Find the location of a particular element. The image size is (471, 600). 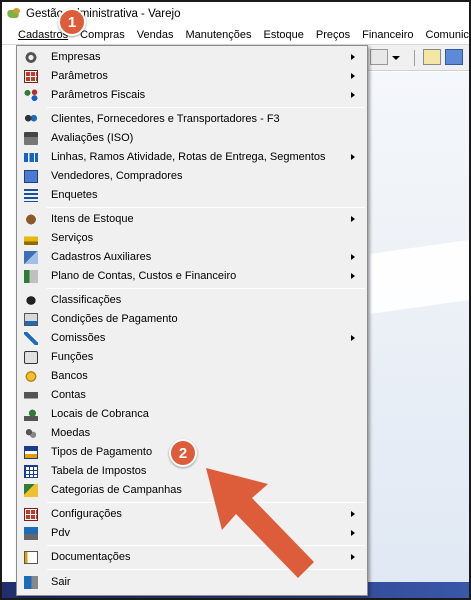

sellers-icon is located at coordinates (31, 176).